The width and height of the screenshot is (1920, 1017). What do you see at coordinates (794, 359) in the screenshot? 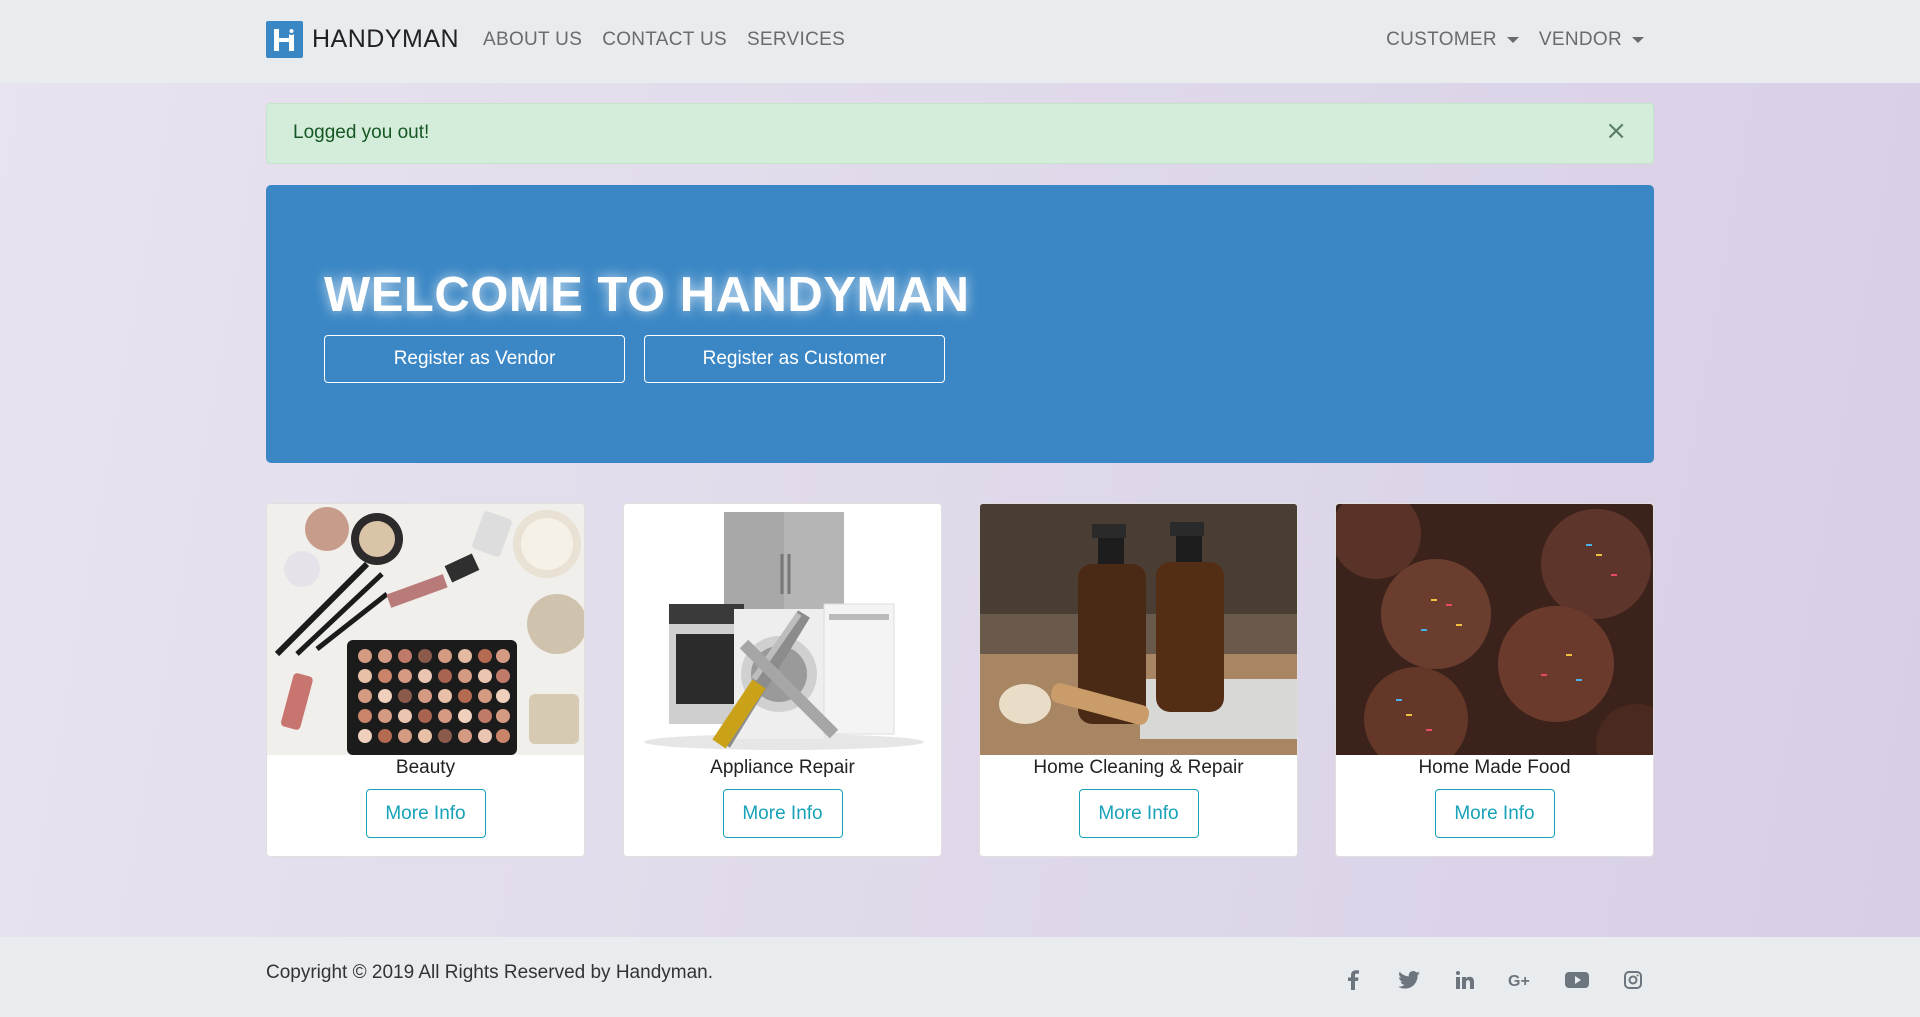
I see `register-customer-button: Register as Customer` at bounding box center [794, 359].